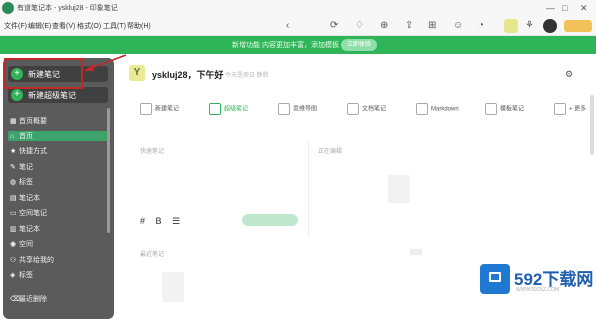 This screenshot has height=321, width=596. I want to click on mindmap-icon, so click(284, 109).